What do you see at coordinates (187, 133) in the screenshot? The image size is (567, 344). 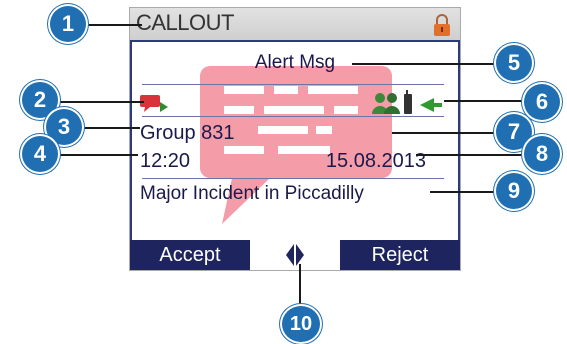 I see `group-label: Group 831` at bounding box center [187, 133].